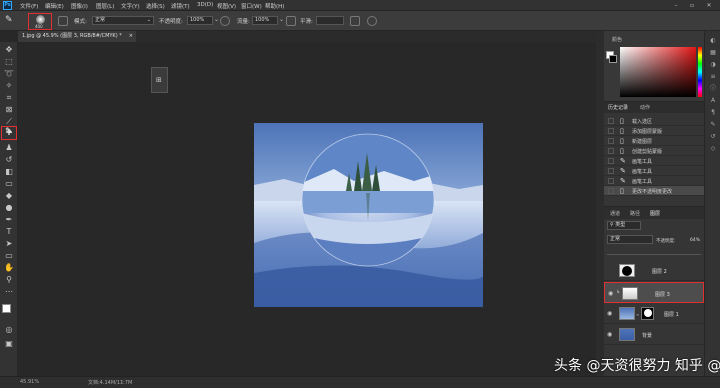 Image resolution: width=720 pixels, height=388 pixels. What do you see at coordinates (281, 19) in the screenshot?
I see `flow-chevron-icon: ⌄` at bounding box center [281, 19].